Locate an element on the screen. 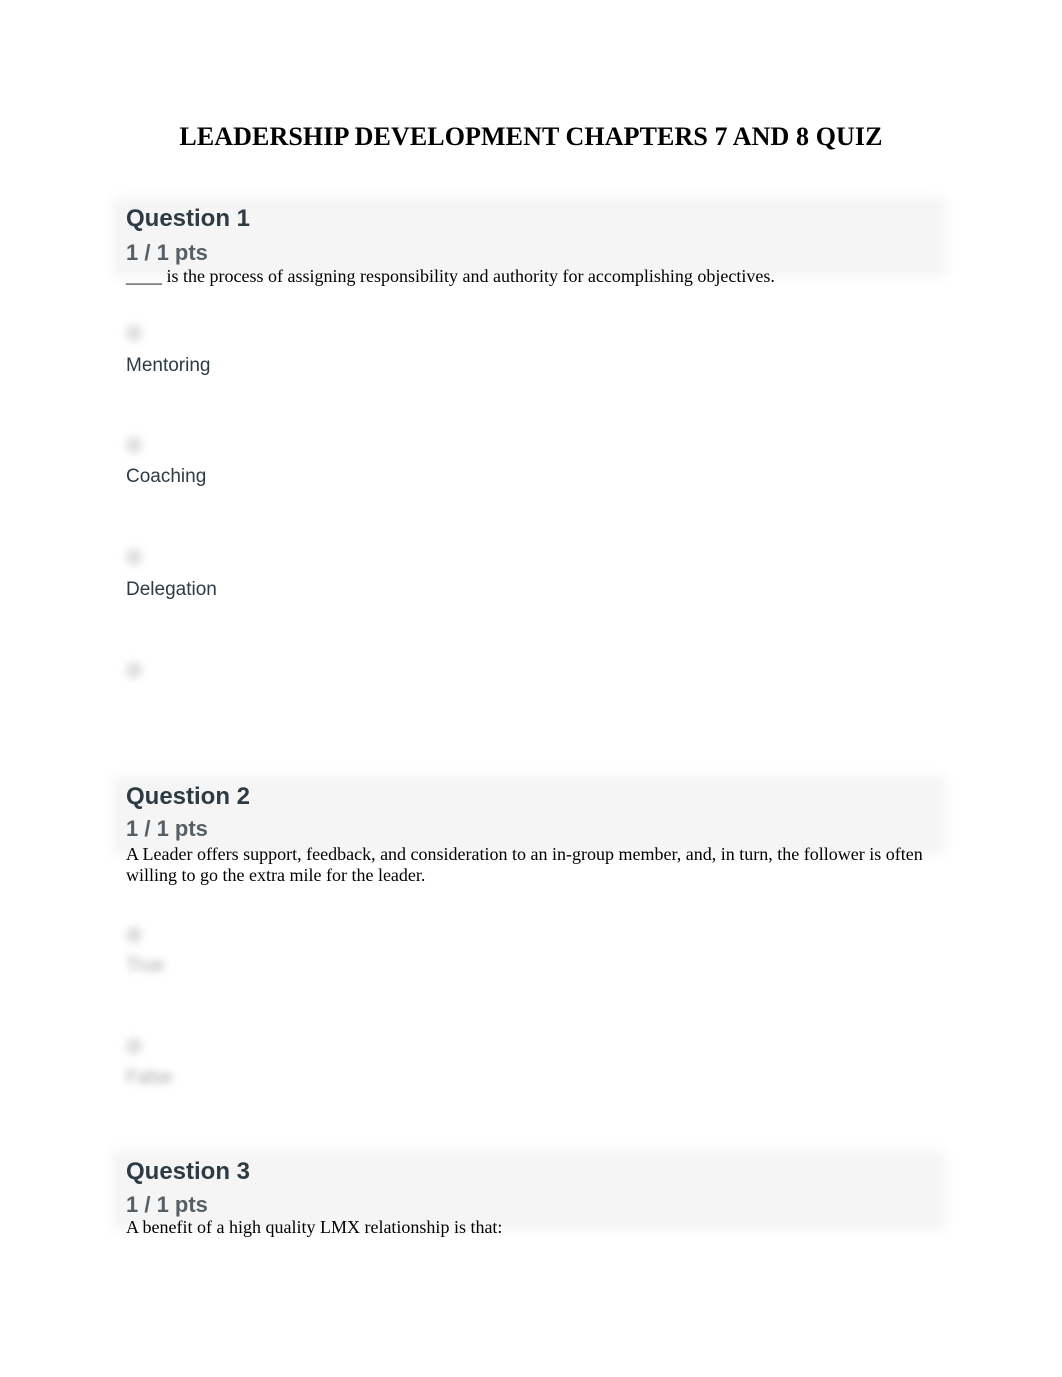  answer-option: True is located at coordinates (145, 966).